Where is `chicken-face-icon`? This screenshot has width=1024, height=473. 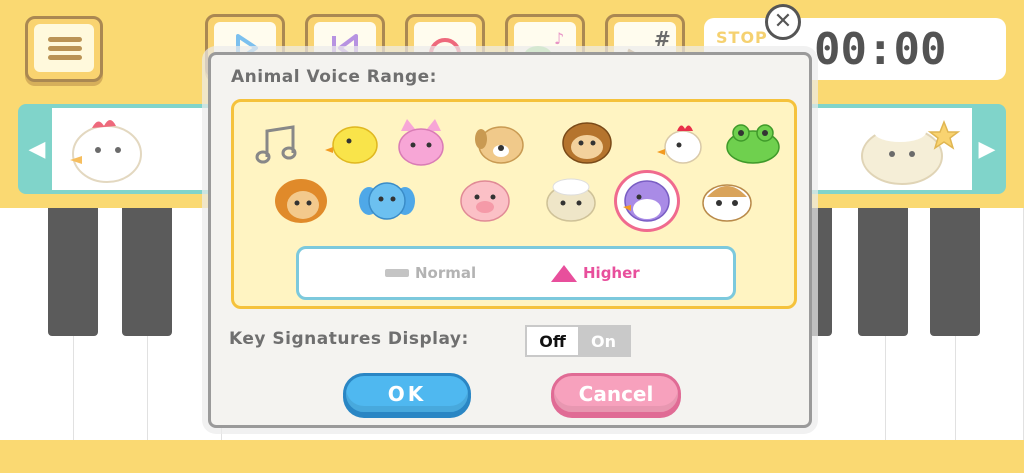
chicken-face-icon is located at coordinates (679, 144).